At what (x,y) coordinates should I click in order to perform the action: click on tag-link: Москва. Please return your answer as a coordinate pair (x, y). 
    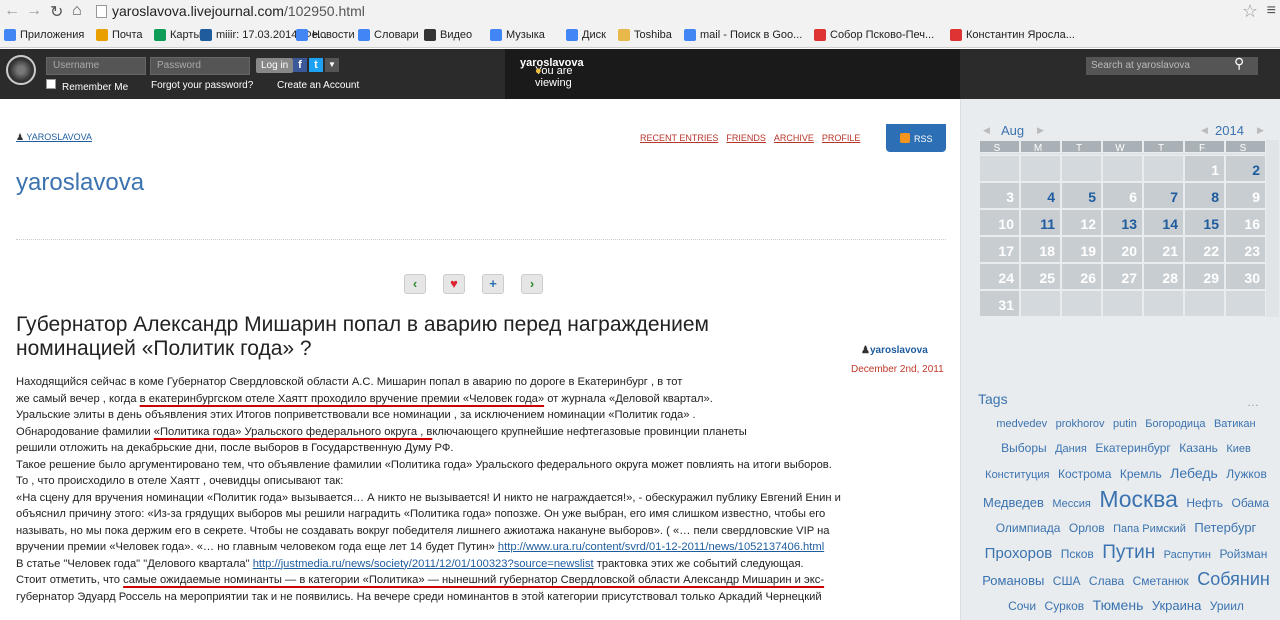
    Looking at the image, I should click on (1138, 499).